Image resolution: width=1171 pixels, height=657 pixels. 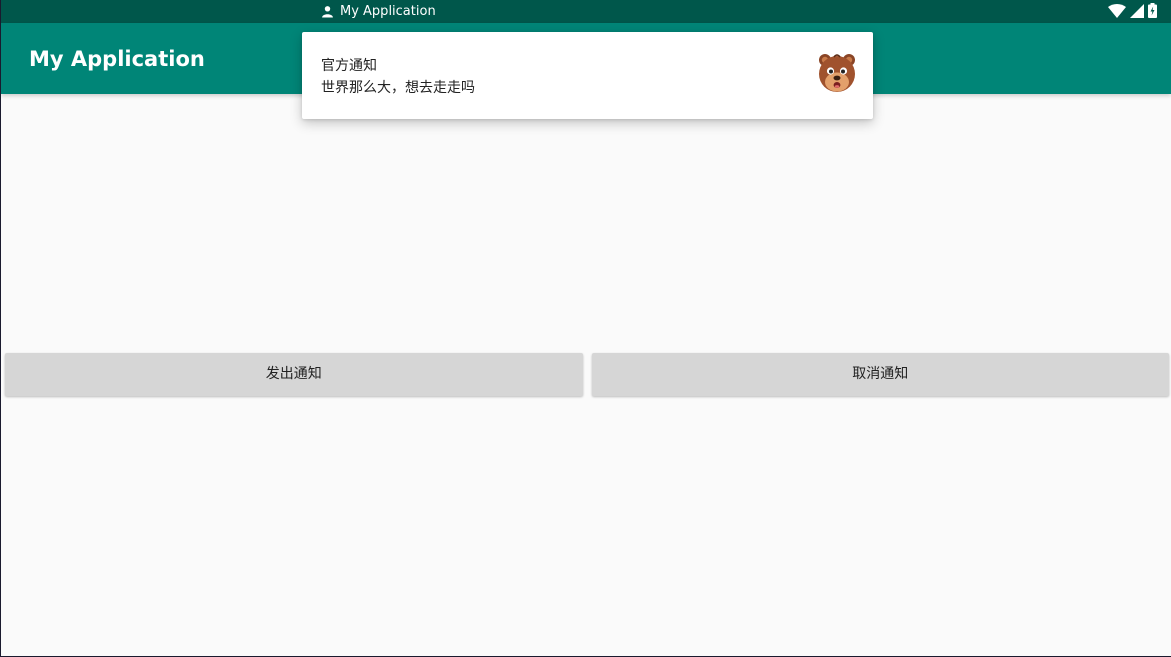 What do you see at coordinates (294, 374) in the screenshot?
I see `send-notification-button: 发出通知` at bounding box center [294, 374].